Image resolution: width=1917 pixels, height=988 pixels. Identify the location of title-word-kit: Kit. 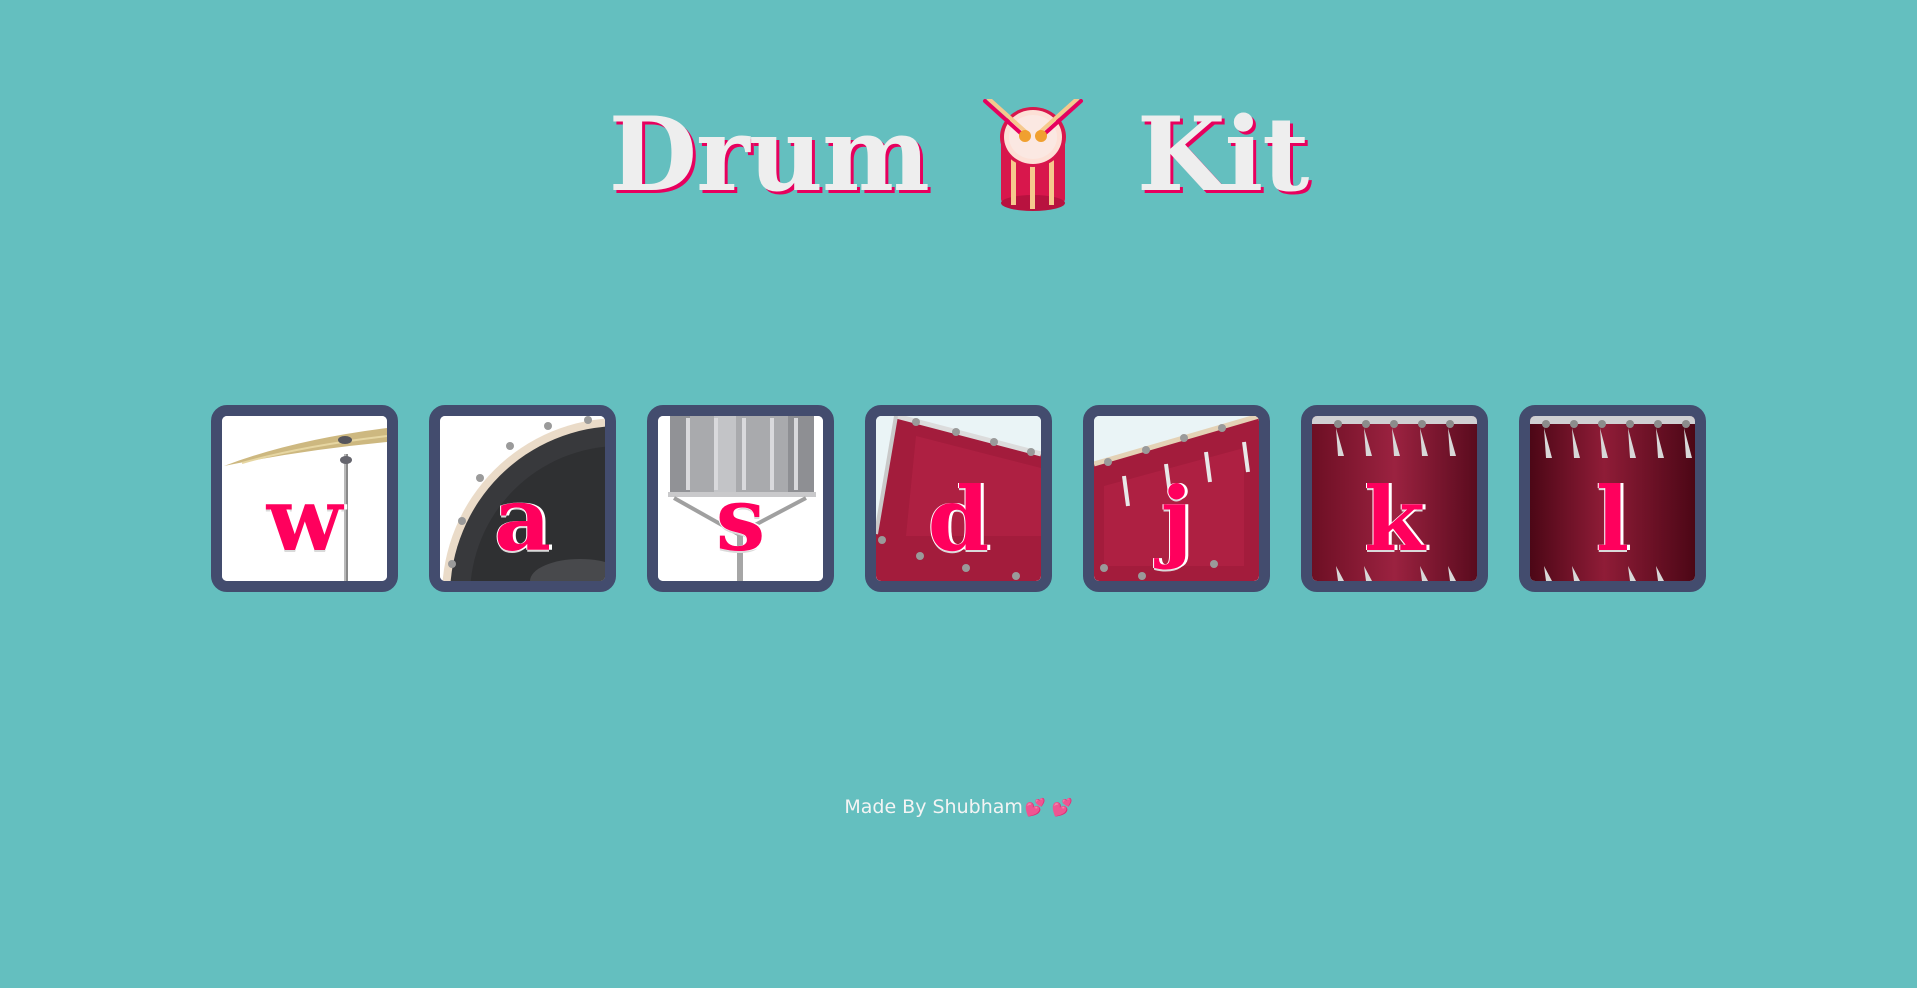
(1223, 155).